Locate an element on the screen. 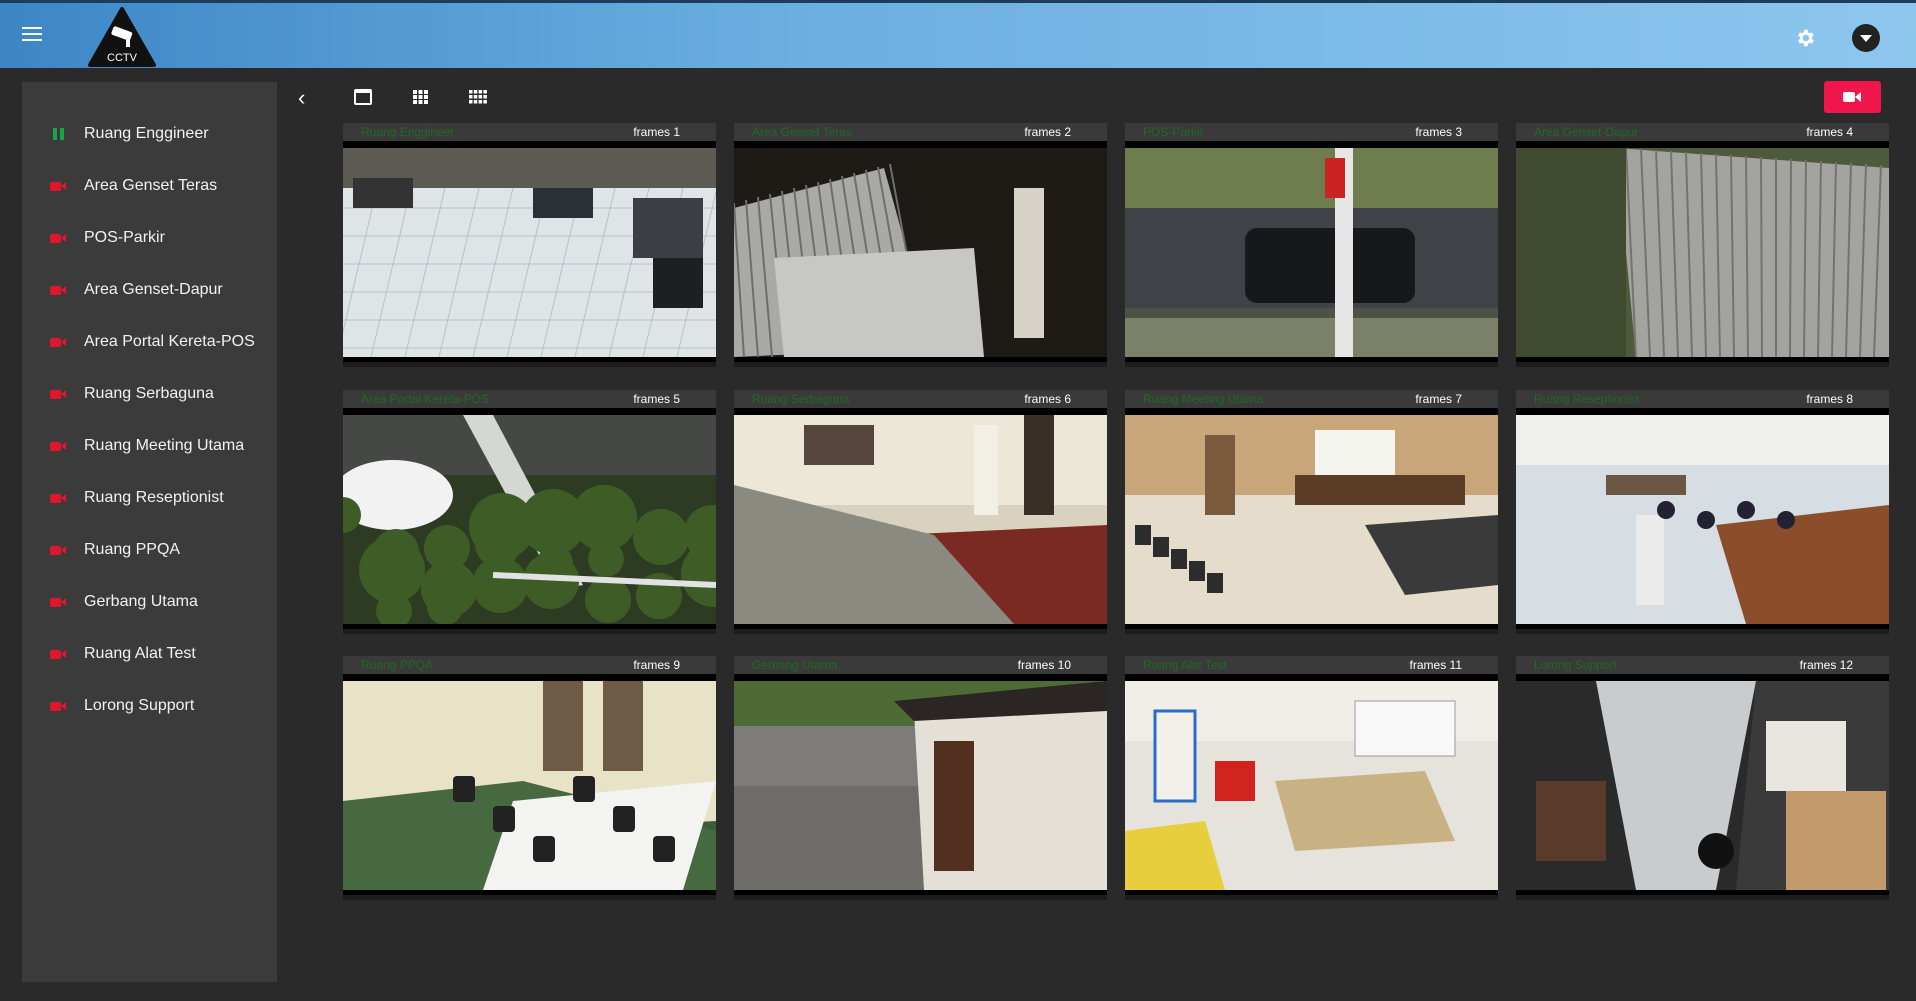 This screenshot has width=1916, height=1001. camera-tile: Ruang Meeting Utama frames 7 is located at coordinates (1311, 512).